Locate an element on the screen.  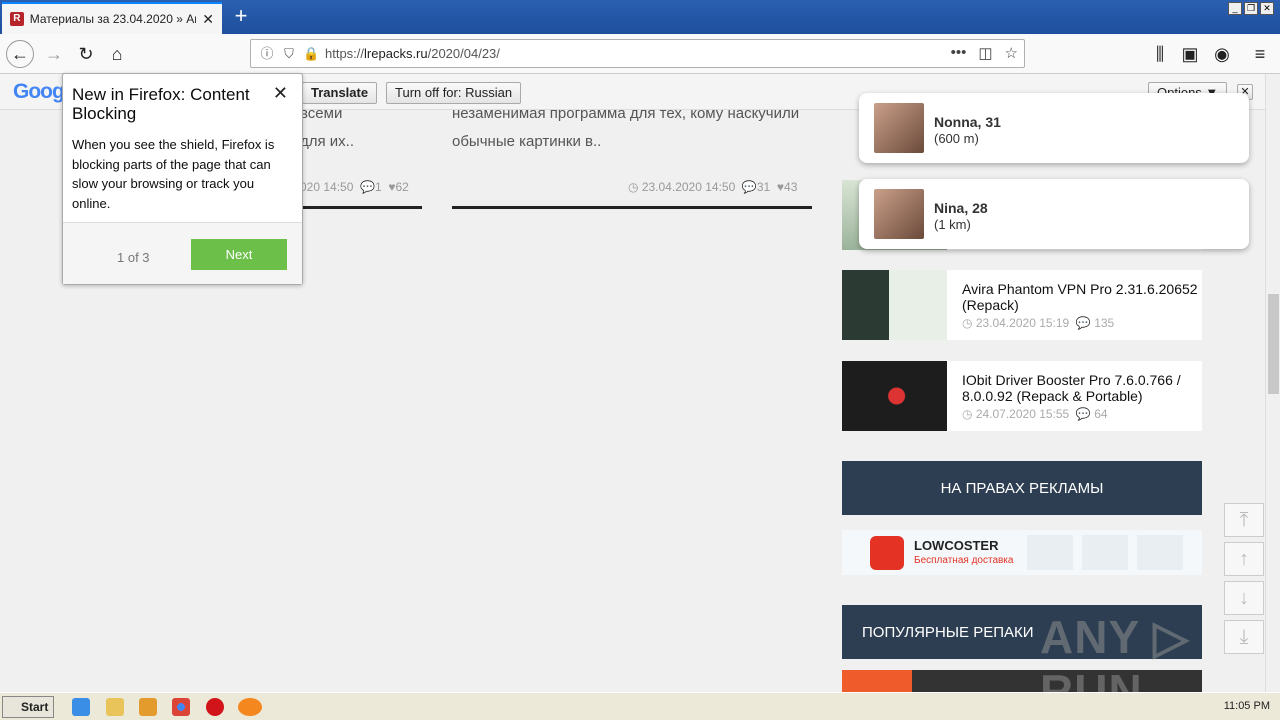
sidebar-item-date: 23.04.2020 15:19 is located at coordinates (1022, 323).